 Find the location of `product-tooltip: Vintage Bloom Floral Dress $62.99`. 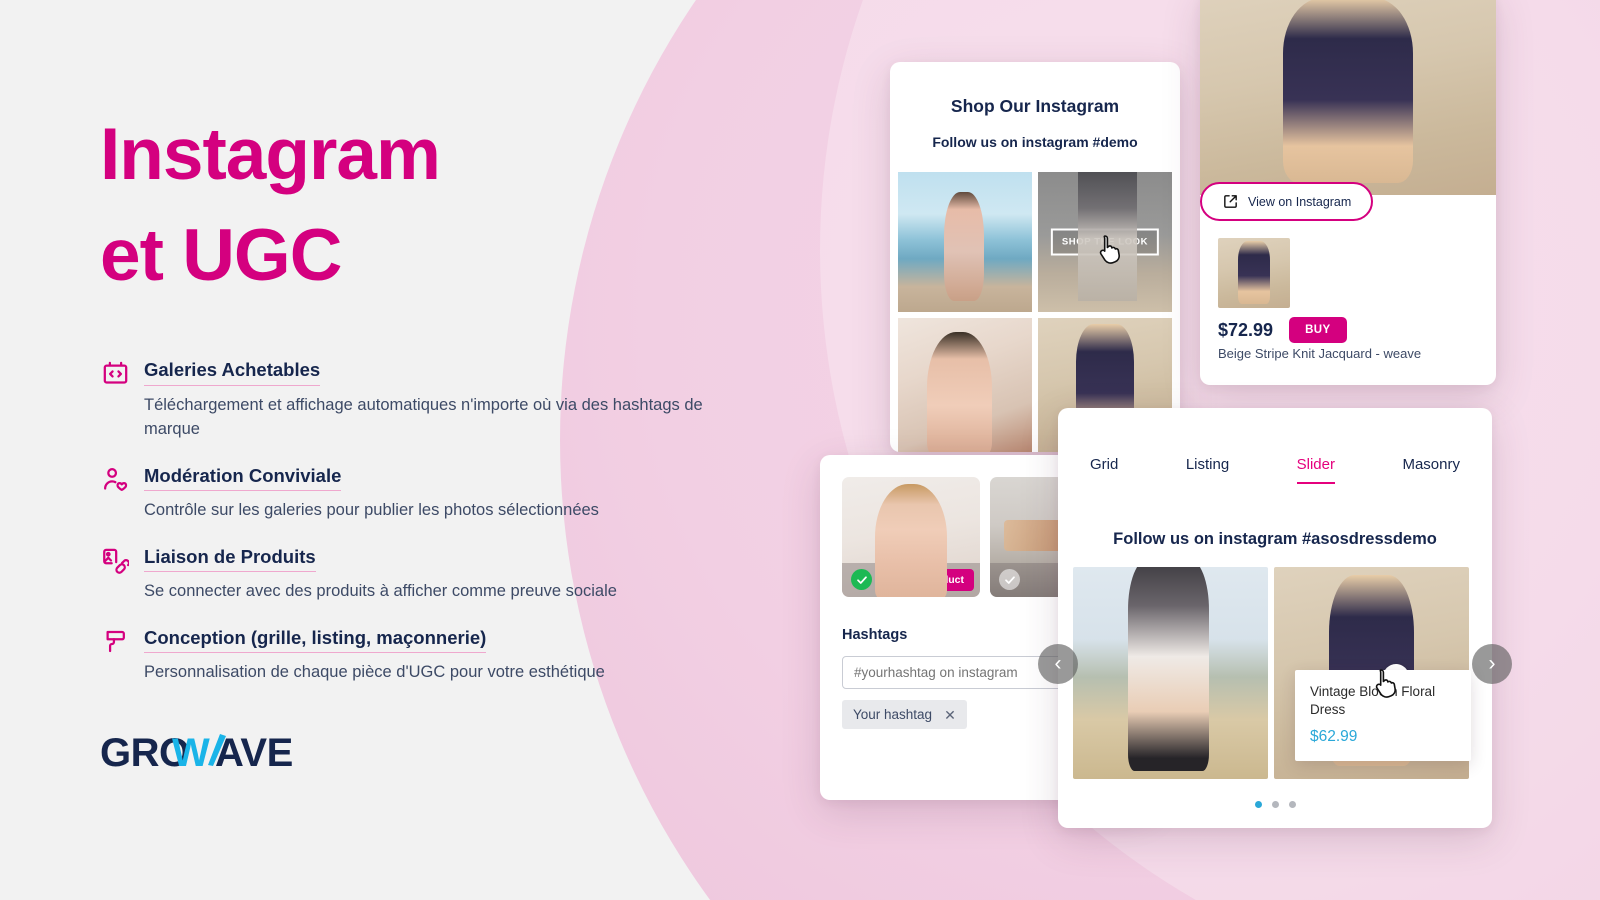

product-tooltip: Vintage Bloom Floral Dress $62.99 is located at coordinates (1383, 716).